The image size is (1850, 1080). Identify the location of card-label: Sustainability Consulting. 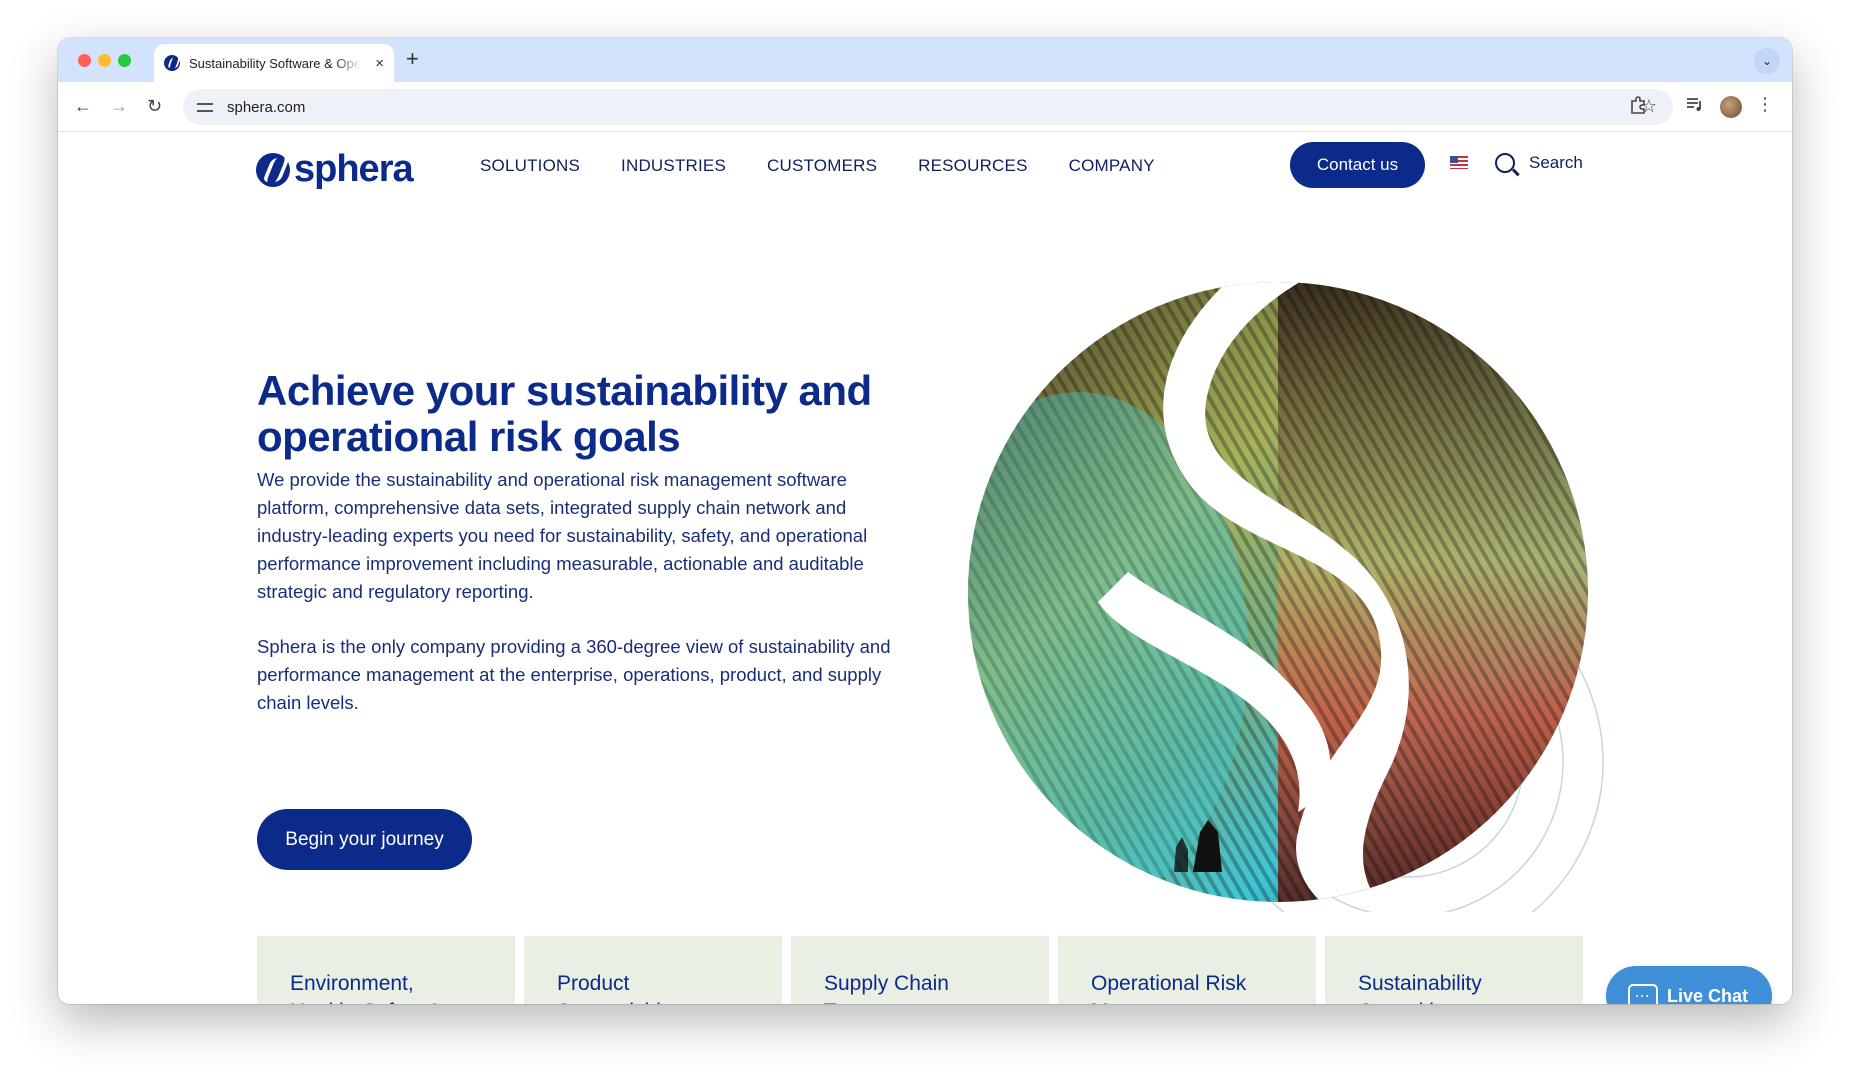
(1420, 988).